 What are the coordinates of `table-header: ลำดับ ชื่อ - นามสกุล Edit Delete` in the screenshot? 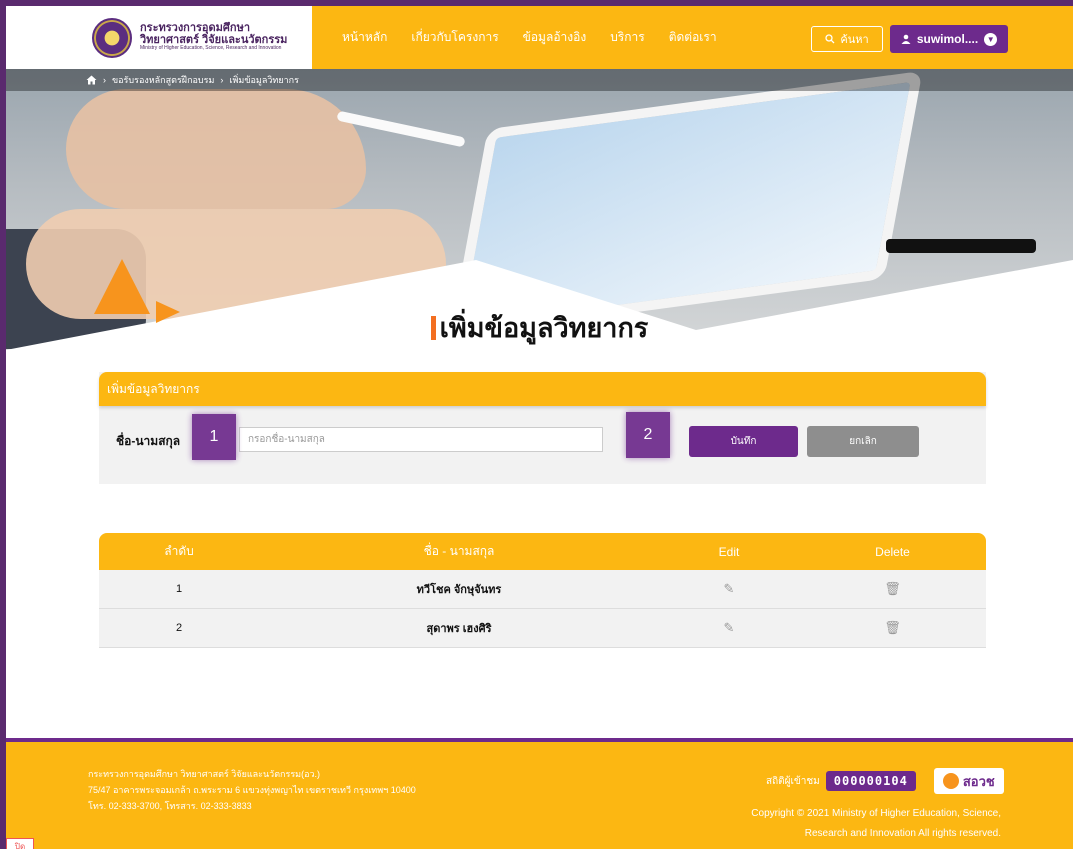 It's located at (542, 551).